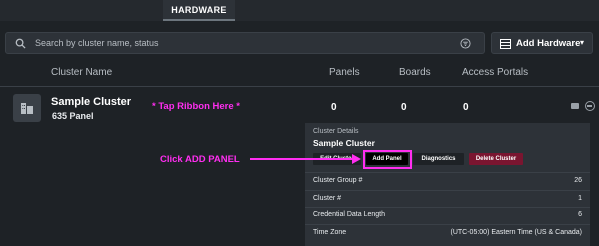 The height and width of the screenshot is (246, 599). I want to click on cluster-name: Sample Cluster, so click(91, 102).